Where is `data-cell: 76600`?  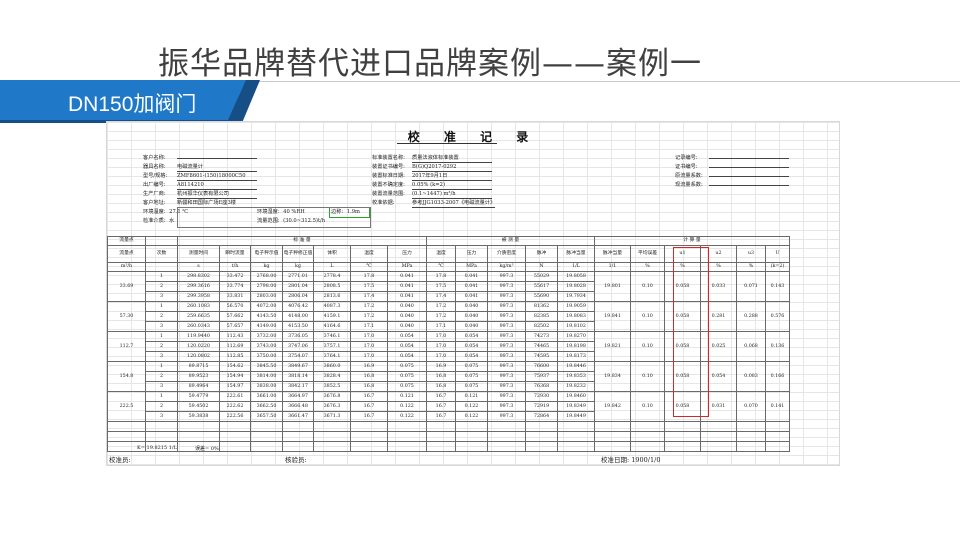
data-cell: 76600 is located at coordinates (541, 366).